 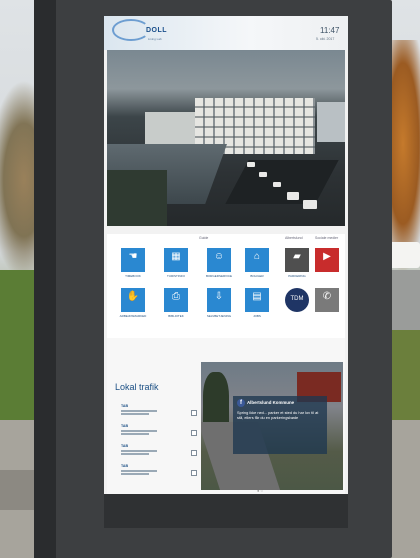 I want to click on tile-timebook: ☚, so click(x=133, y=260).